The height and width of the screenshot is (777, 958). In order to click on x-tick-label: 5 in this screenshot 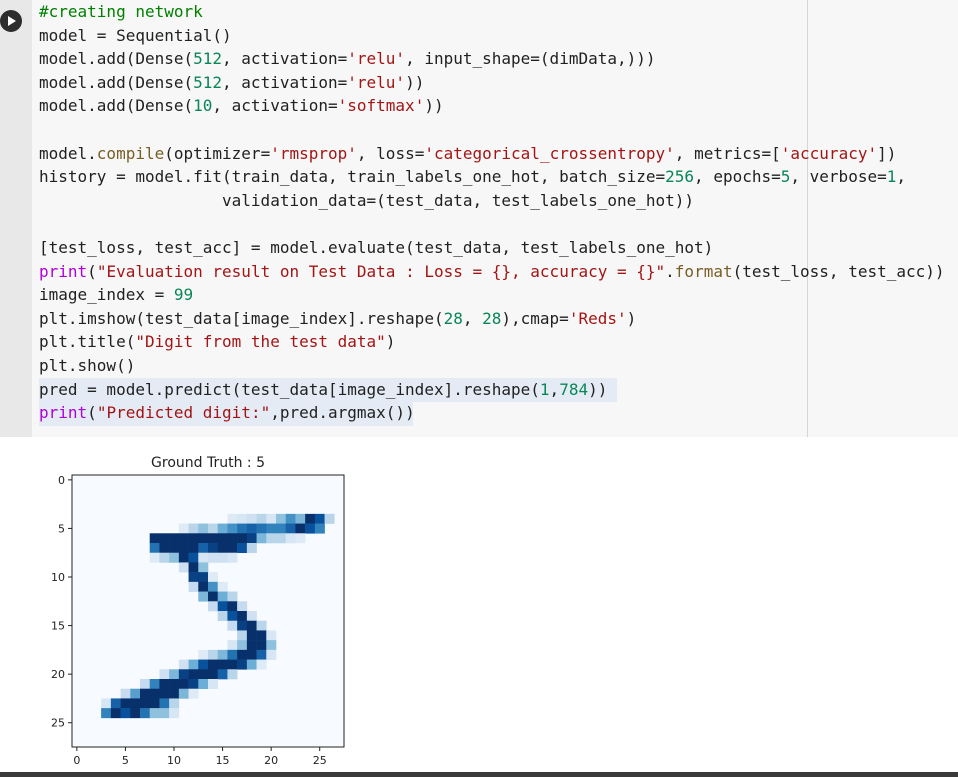, I will do `click(125, 760)`.